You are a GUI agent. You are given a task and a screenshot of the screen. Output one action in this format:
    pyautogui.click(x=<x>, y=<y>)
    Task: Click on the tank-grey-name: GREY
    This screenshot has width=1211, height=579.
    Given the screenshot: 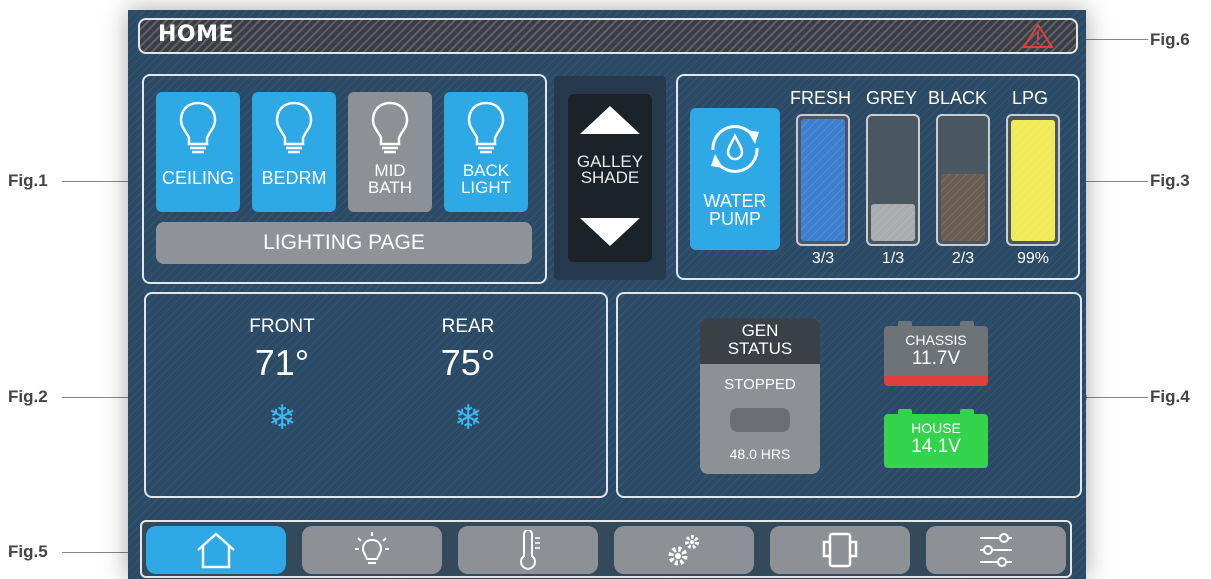 What is the action you would take?
    pyautogui.click(x=892, y=98)
    